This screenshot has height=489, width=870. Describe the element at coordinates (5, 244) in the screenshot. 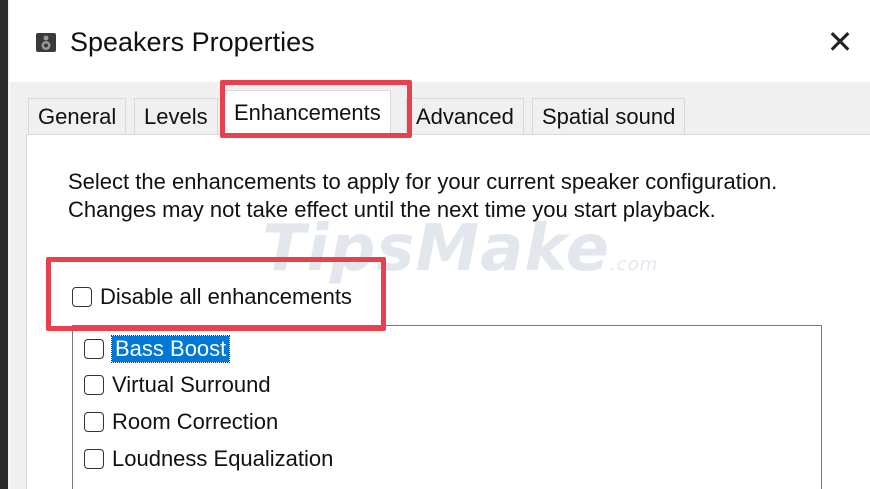

I see `window-left-edge` at that location.